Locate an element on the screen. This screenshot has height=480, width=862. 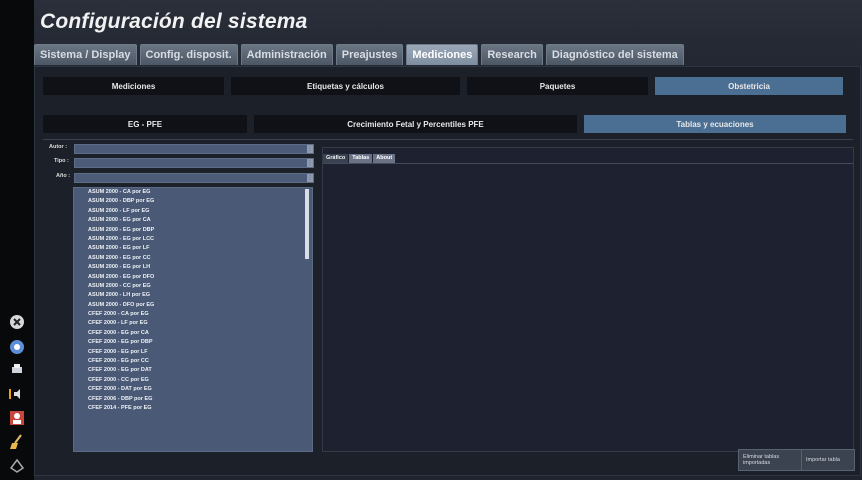
import-table-button: Importar tabla is located at coordinates (828, 460).